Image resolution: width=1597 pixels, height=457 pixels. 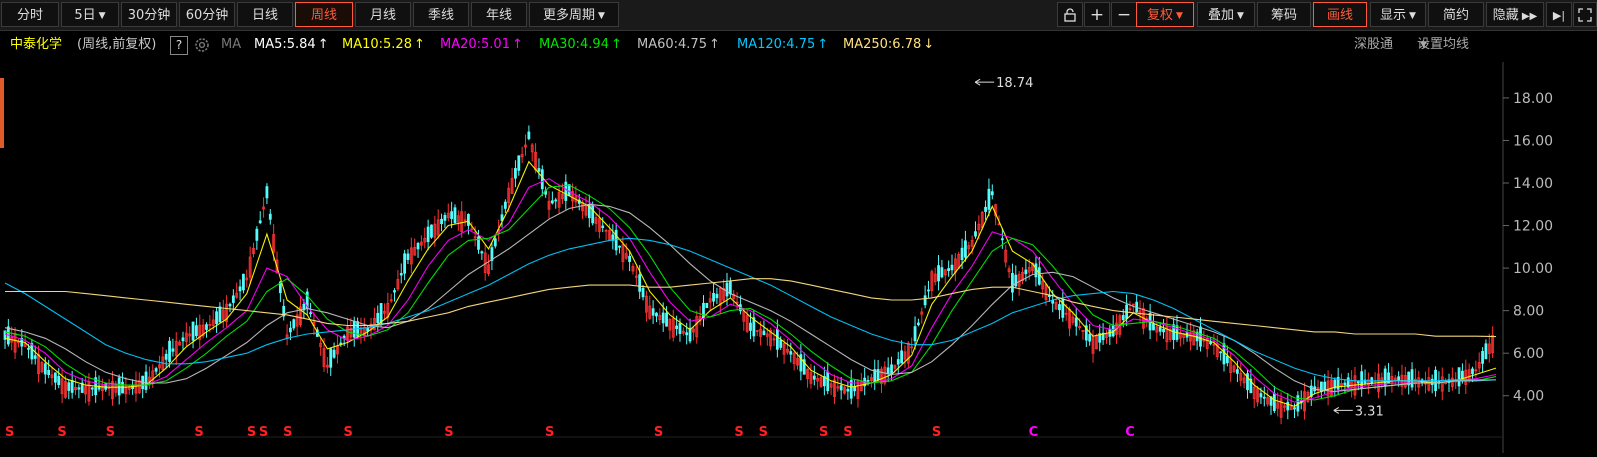 What do you see at coordinates (1373, 45) in the screenshot?
I see `shengutong-link: 深股通` at bounding box center [1373, 45].